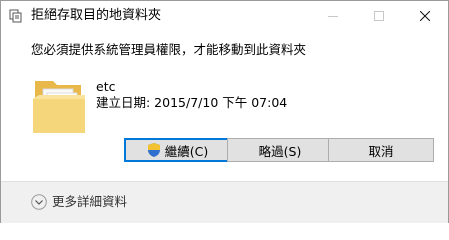 This screenshot has width=449, height=240. I want to click on continue-button: 繼續(C), so click(177, 150).